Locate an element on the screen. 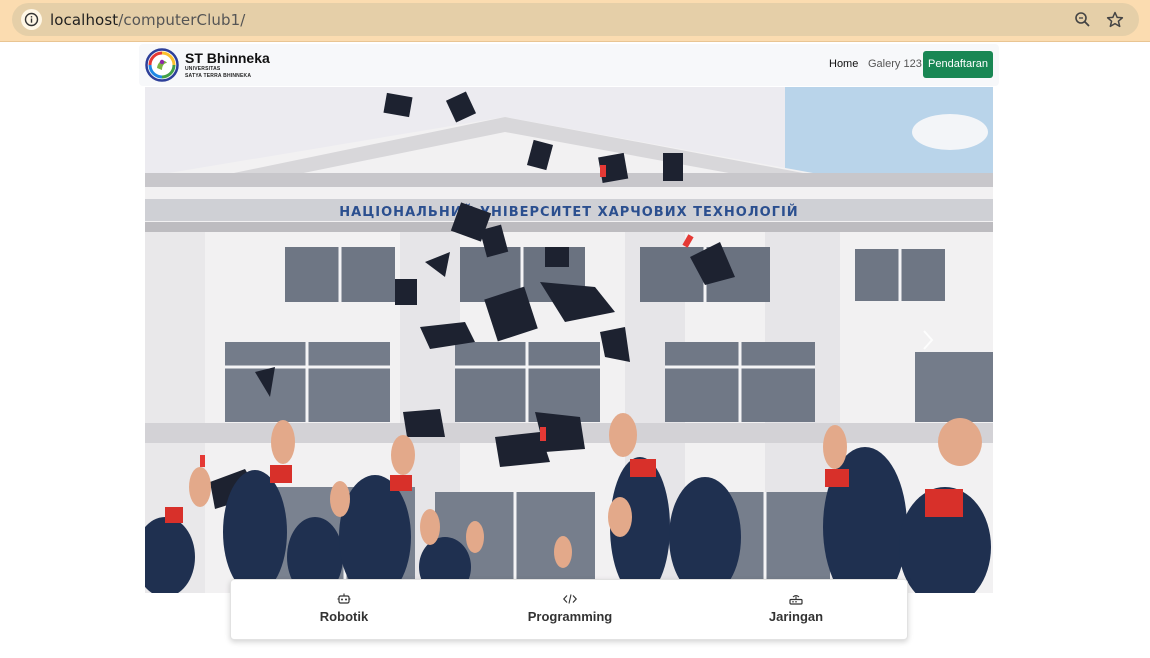 This screenshot has width=1150, height=658. feature-label: Programming is located at coordinates (570, 616).